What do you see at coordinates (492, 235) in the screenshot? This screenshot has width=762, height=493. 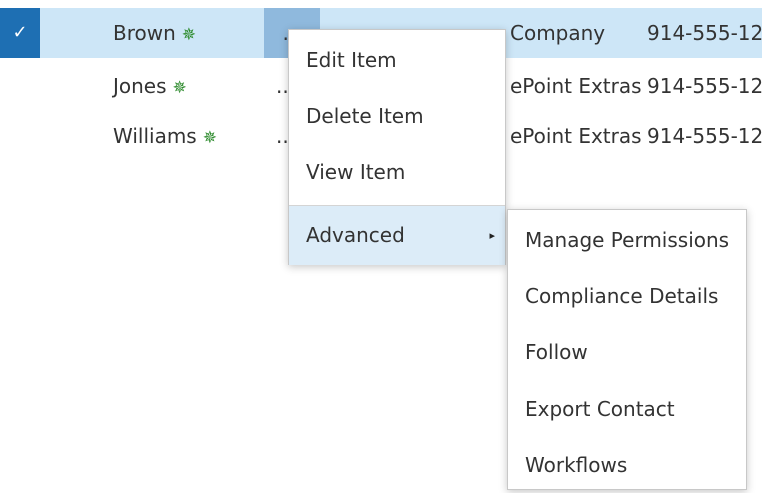 I see `submenu-arrow-icon: ▸` at bounding box center [492, 235].